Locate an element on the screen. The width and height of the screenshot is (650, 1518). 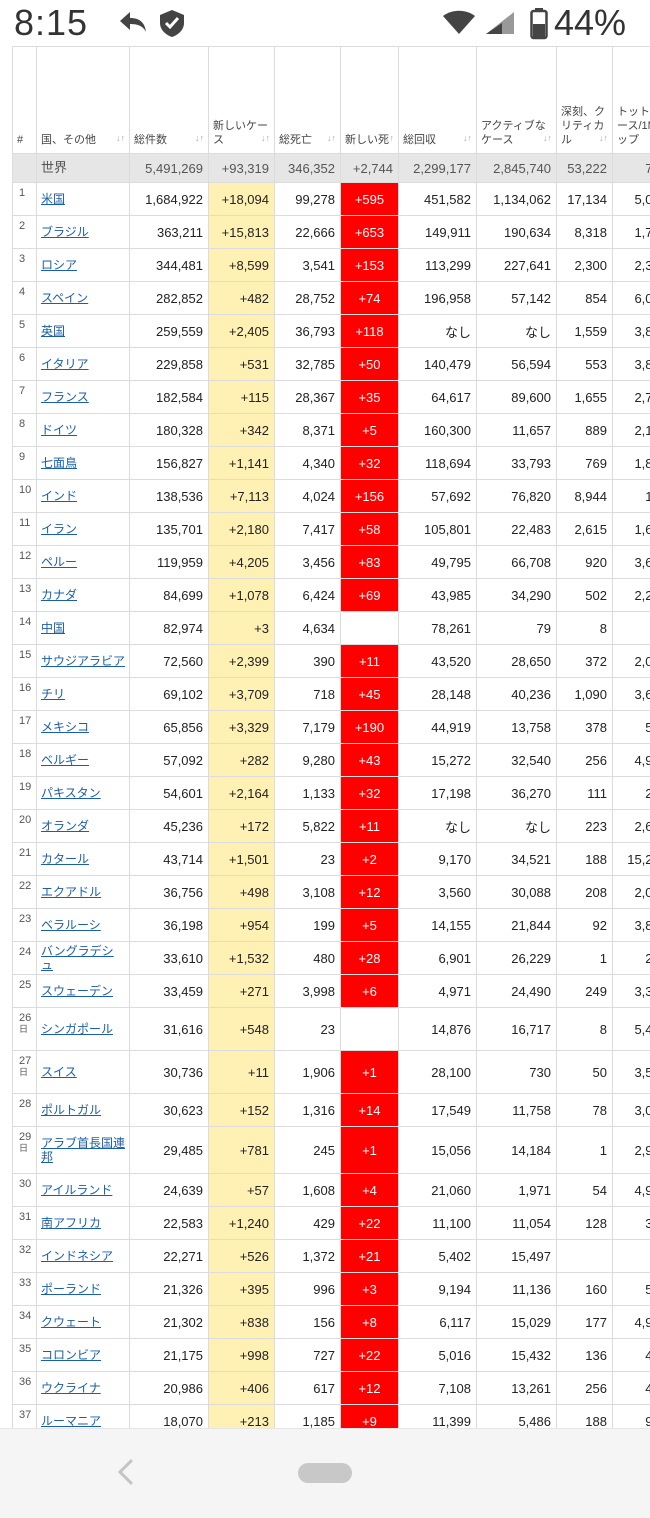
deaths-cell: 3,541 is located at coordinates (308, 265).